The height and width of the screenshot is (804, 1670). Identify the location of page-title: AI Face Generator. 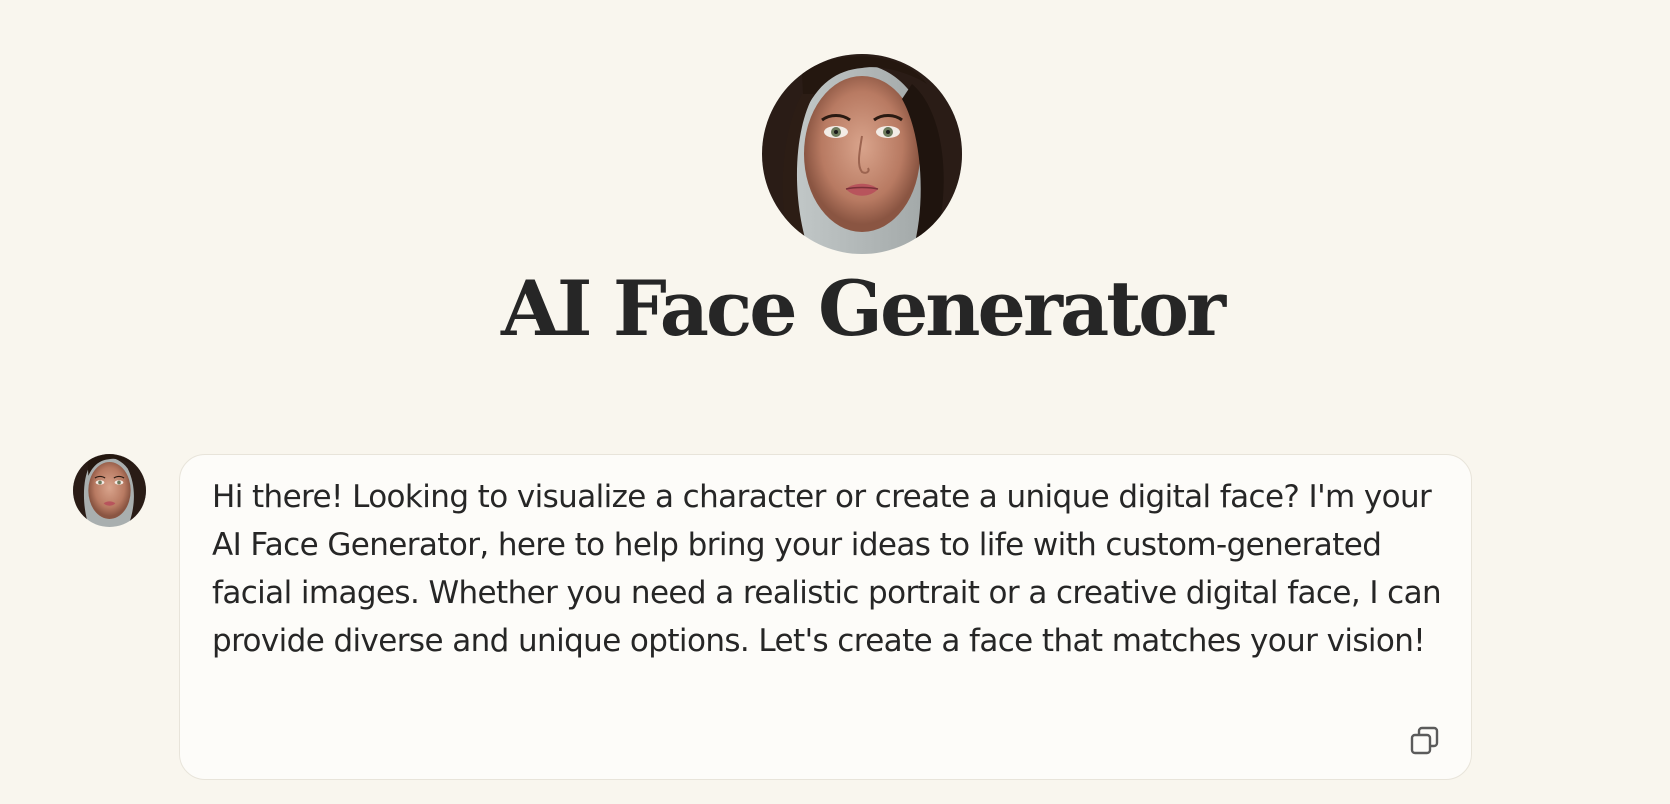
(863, 308).